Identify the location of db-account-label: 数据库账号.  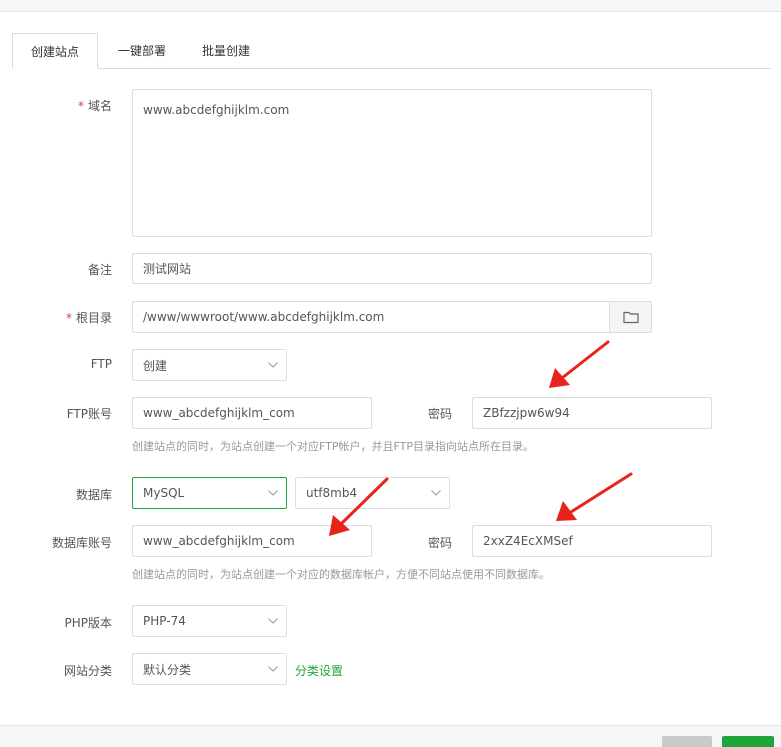
(81, 543).